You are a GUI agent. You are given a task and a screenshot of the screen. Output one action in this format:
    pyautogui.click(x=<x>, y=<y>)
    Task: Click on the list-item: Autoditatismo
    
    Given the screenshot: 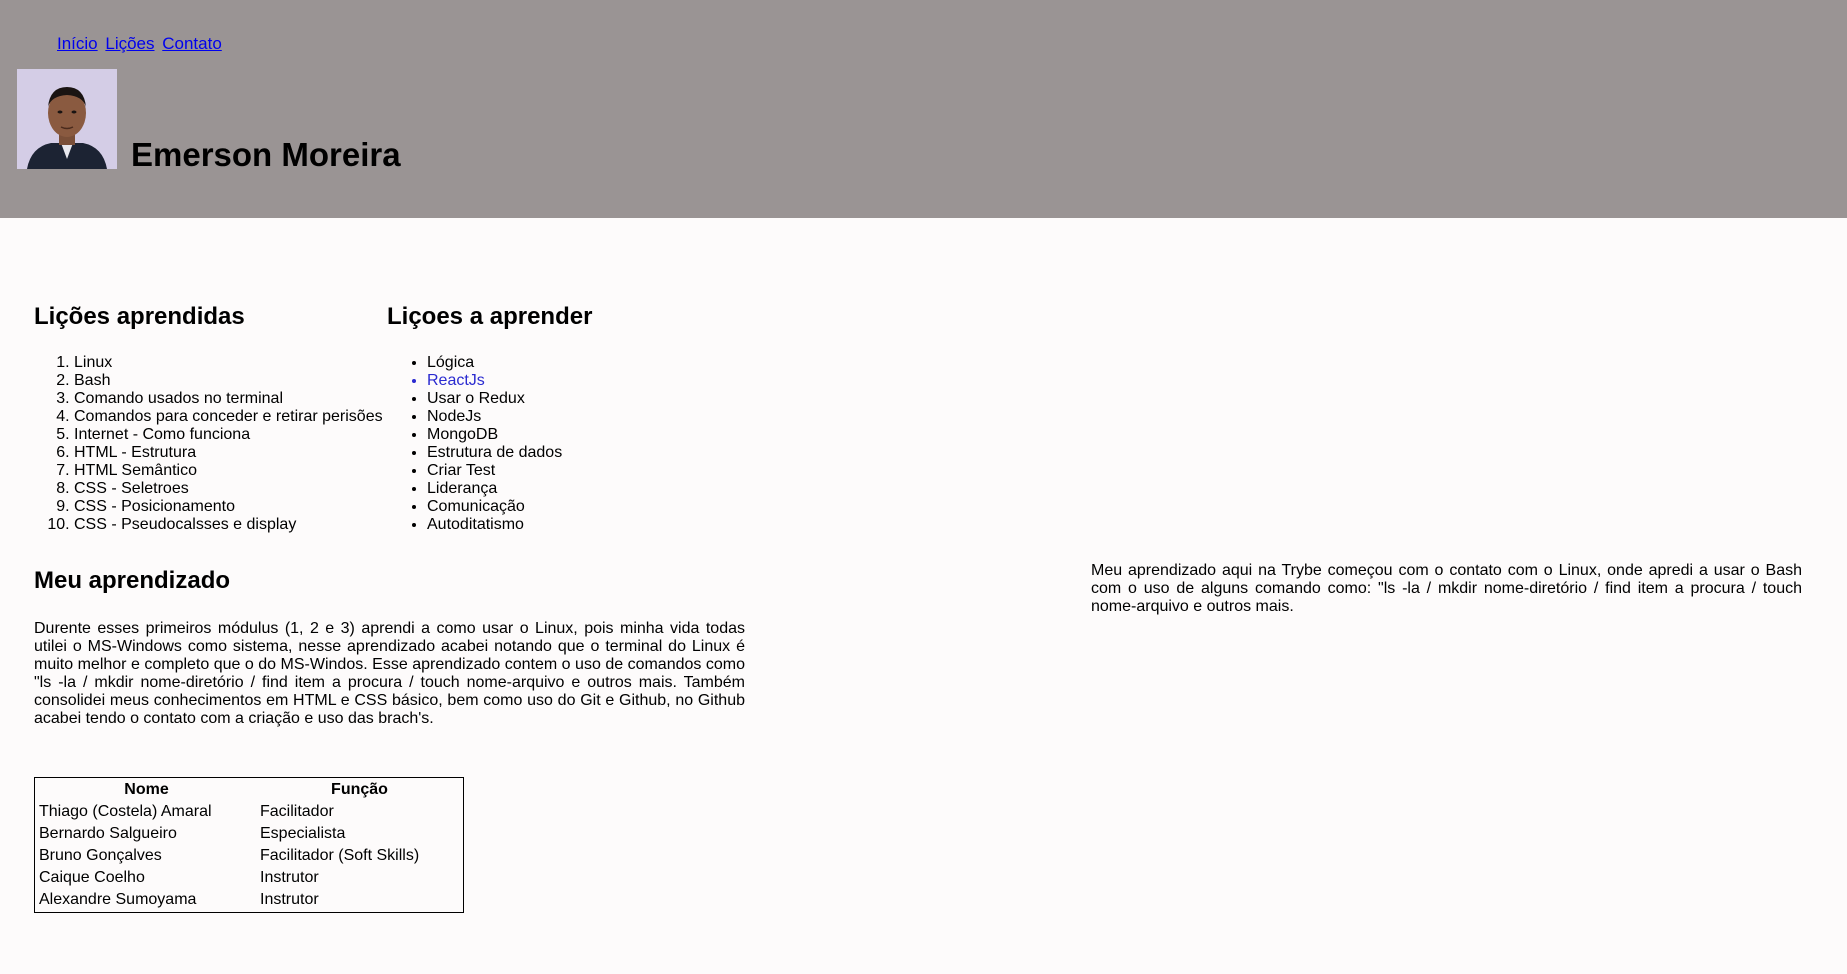 What is the action you would take?
    pyautogui.click(x=557, y=525)
    